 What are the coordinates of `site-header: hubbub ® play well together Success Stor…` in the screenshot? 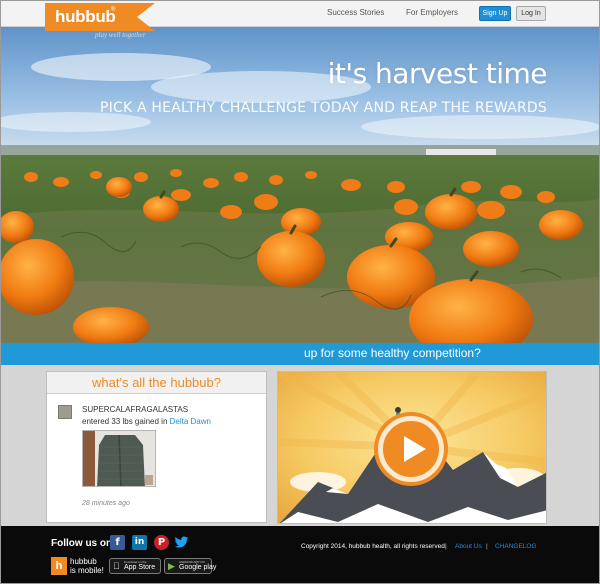 It's located at (300, 20).